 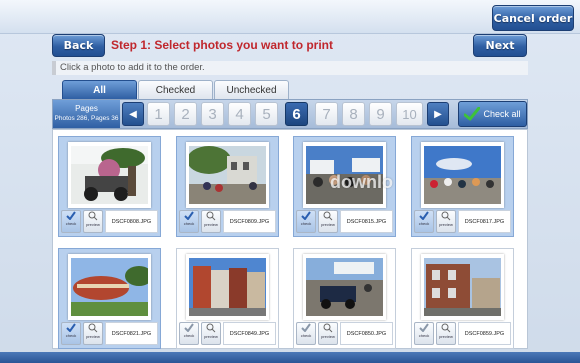 I want to click on prev-page-button: ◀, so click(x=133, y=114).